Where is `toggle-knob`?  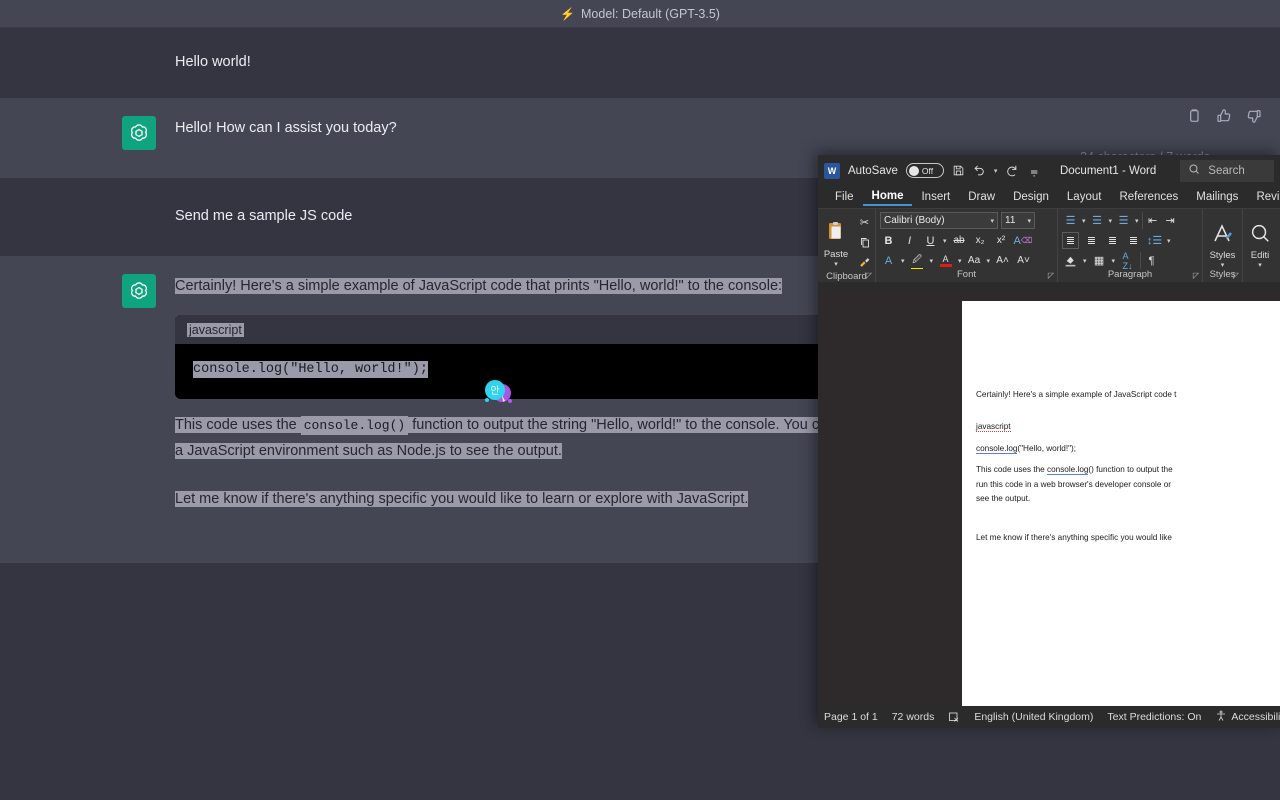
toggle-knob is located at coordinates (913, 170).